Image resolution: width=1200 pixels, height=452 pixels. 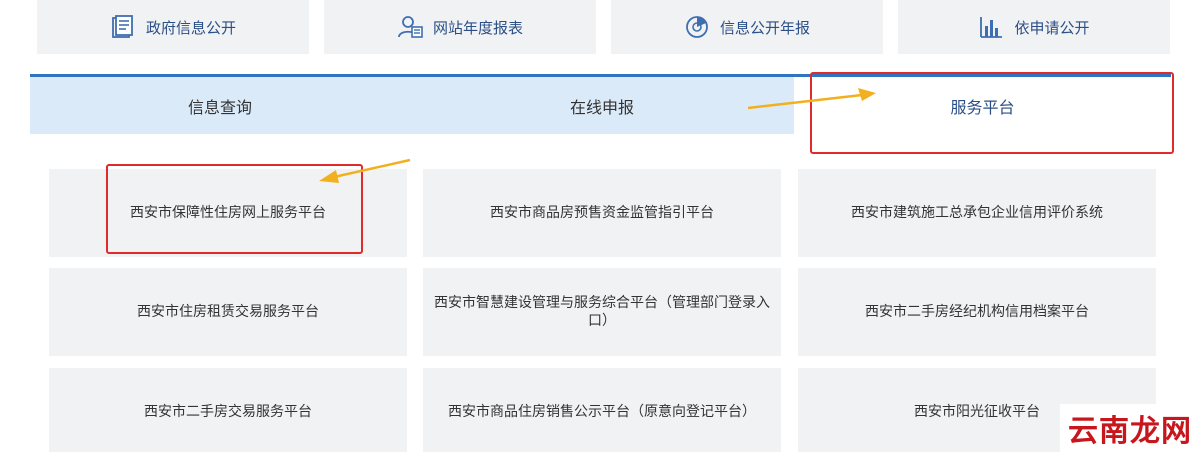 What do you see at coordinates (602, 410) in the screenshot?
I see `platform-sales-disclosure: 西安市商品住房销售公示平台（原意向登记平台）` at bounding box center [602, 410].